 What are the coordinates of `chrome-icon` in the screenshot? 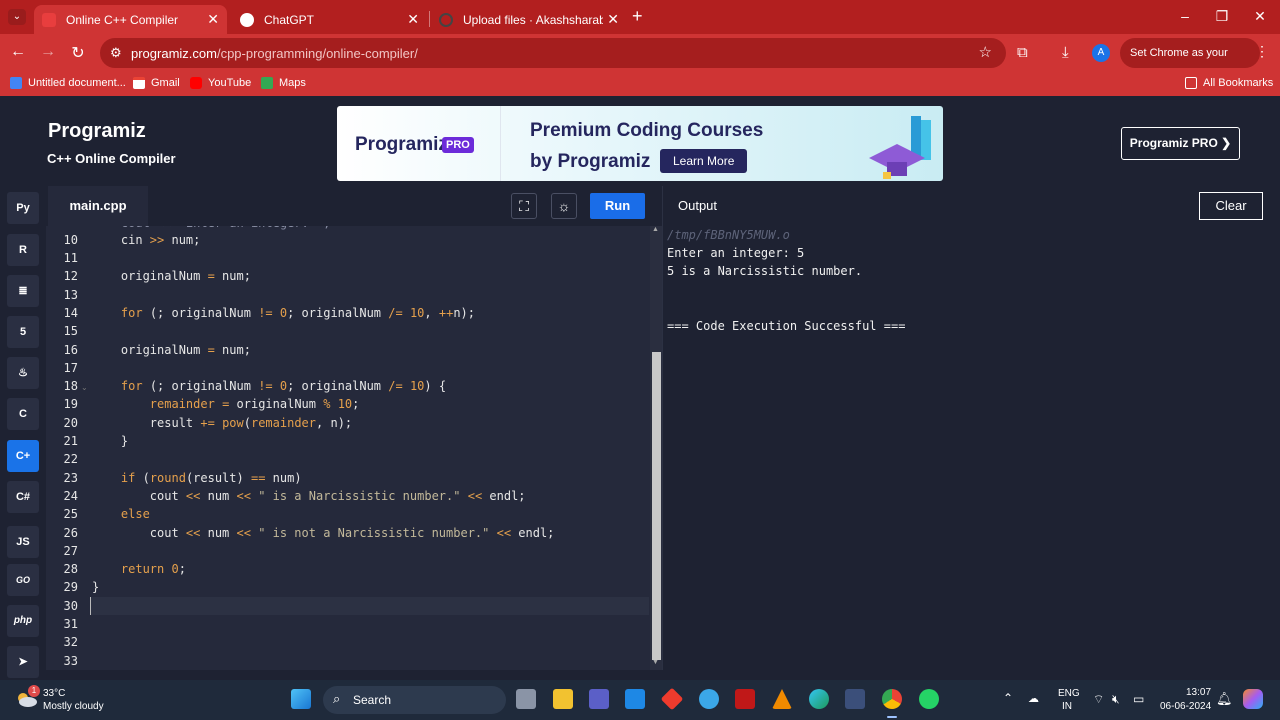 It's located at (892, 699).